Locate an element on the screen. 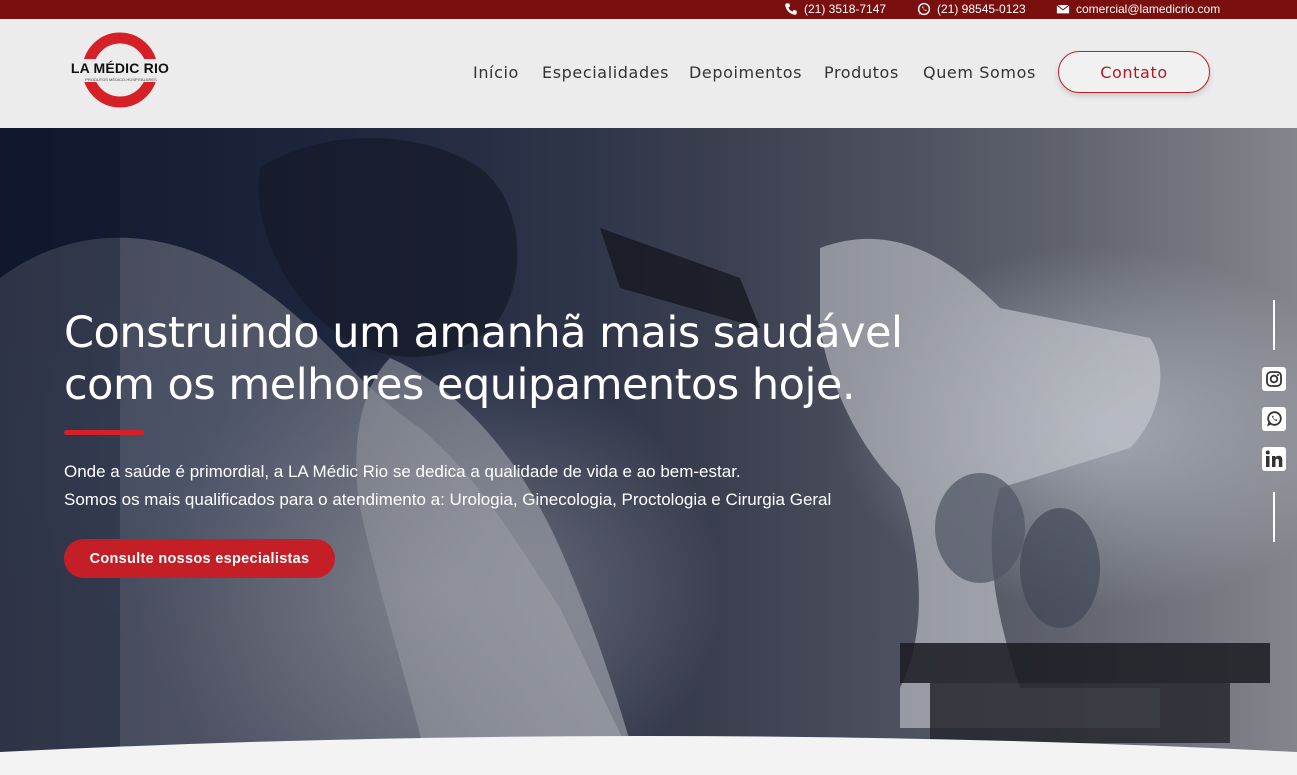 This screenshot has height=775, width=1297. nav-quem-somos: Quem Somos is located at coordinates (979, 72).